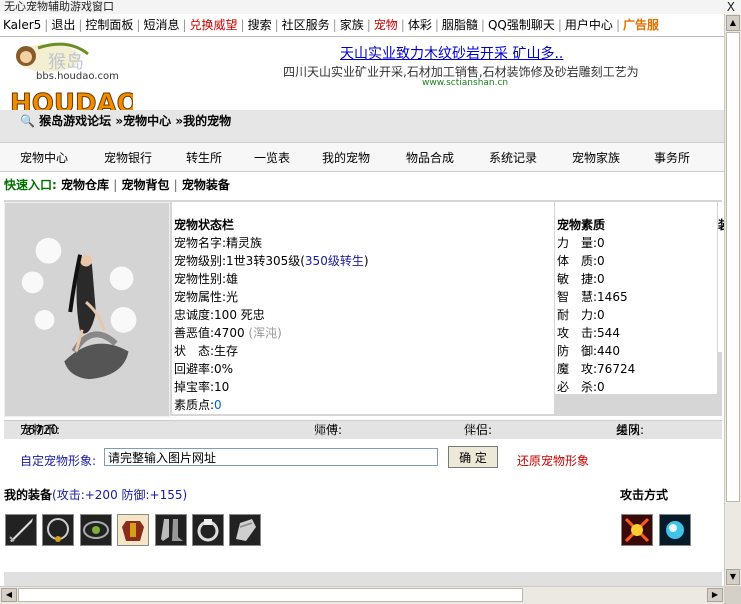  Describe the element at coordinates (70, 79) in the screenshot. I see `houdao-logo: HOUDAO bbs.houdao.com 猴岛` at that location.